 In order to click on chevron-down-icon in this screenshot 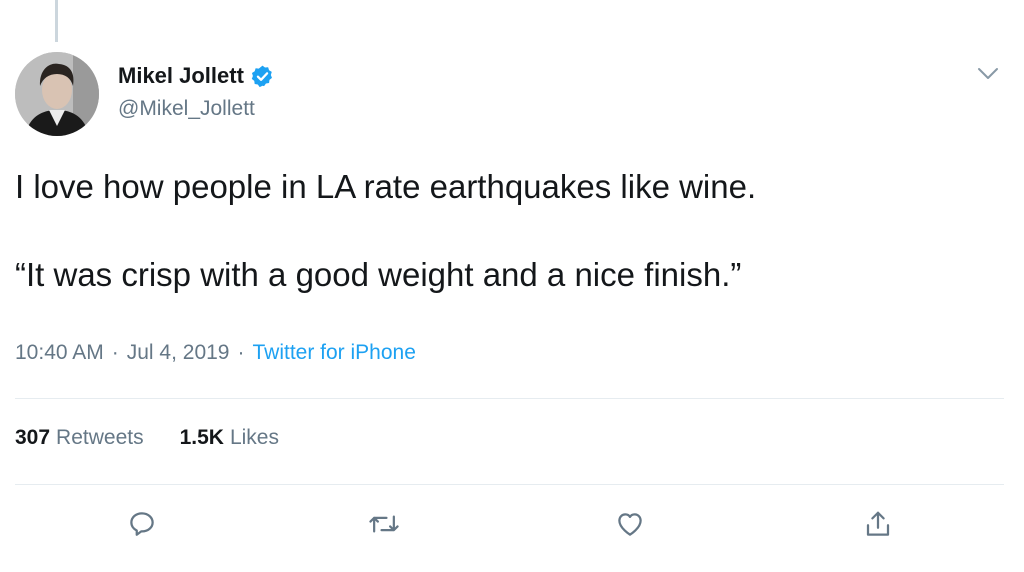, I will do `click(988, 74)`.